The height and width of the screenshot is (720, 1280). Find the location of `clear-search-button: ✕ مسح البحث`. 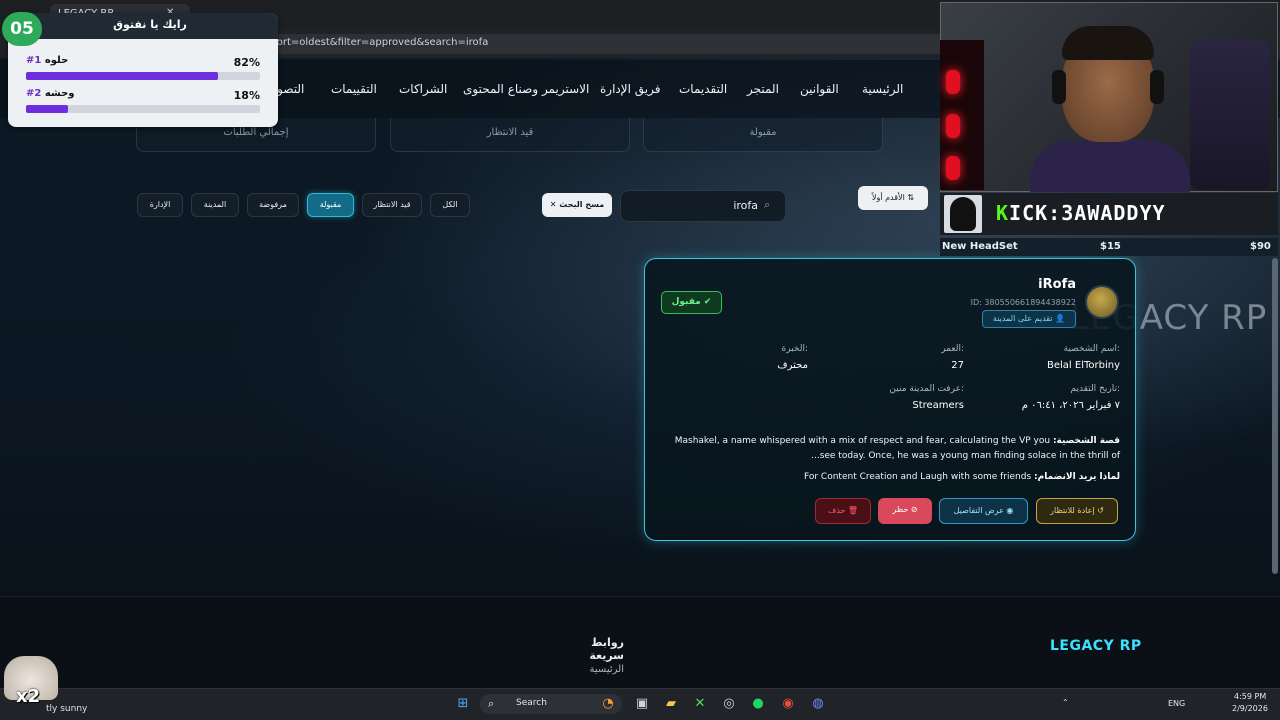

clear-search-button: ✕ مسح البحث is located at coordinates (577, 205).